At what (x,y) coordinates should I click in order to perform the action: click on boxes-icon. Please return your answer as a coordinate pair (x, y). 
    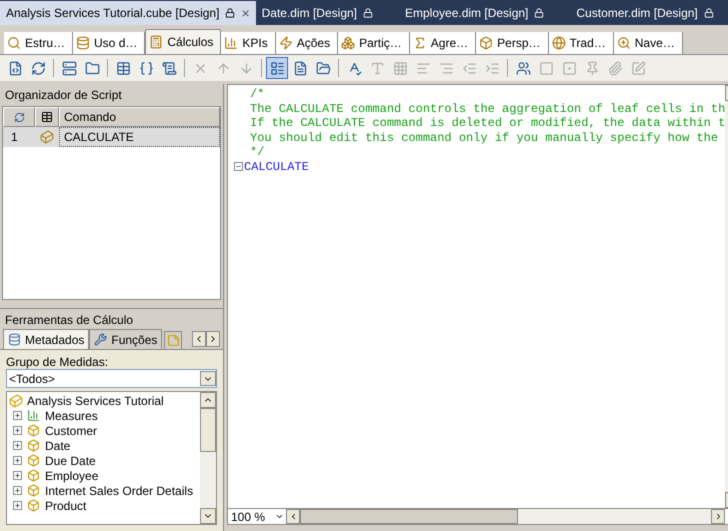
    Looking at the image, I should click on (348, 43).